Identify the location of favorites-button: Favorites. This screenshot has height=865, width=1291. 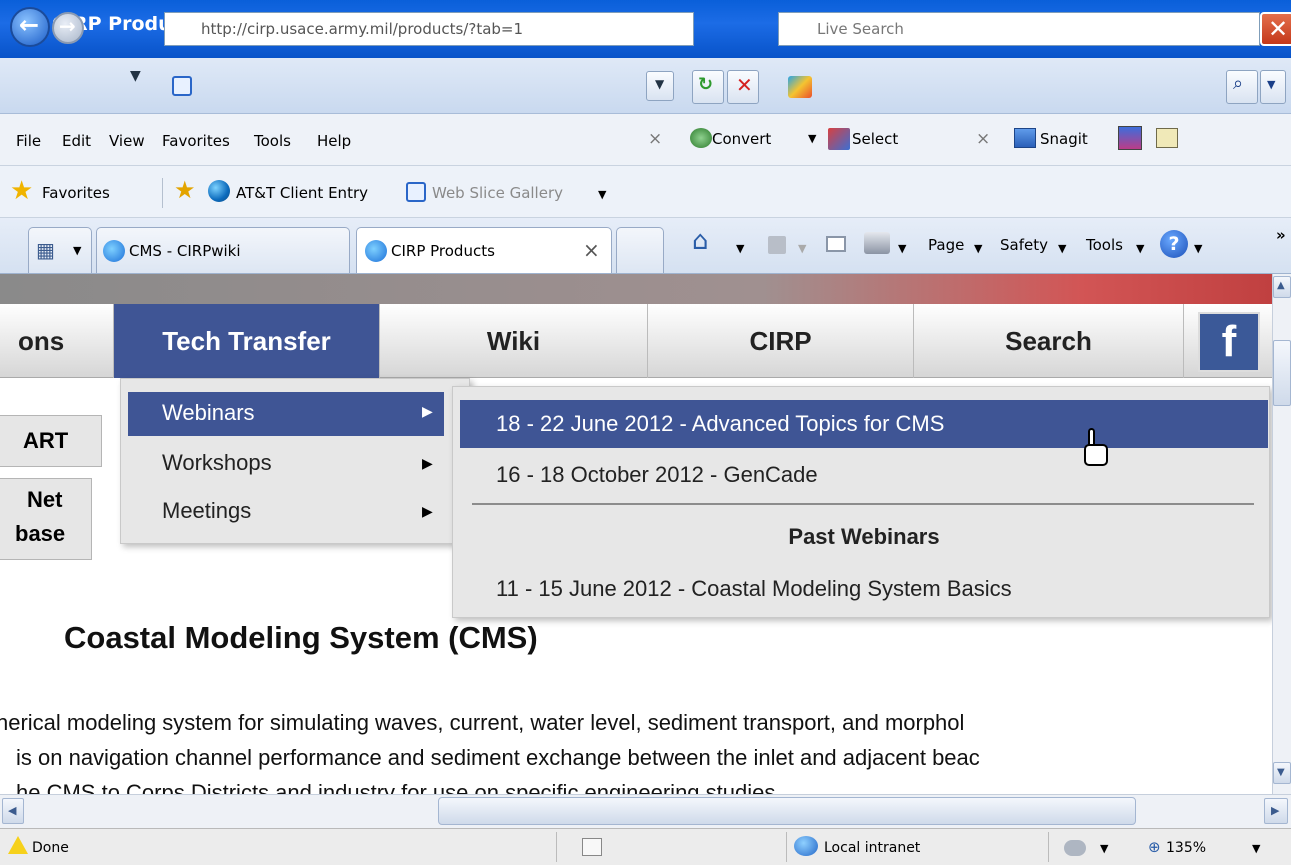
(76, 193).